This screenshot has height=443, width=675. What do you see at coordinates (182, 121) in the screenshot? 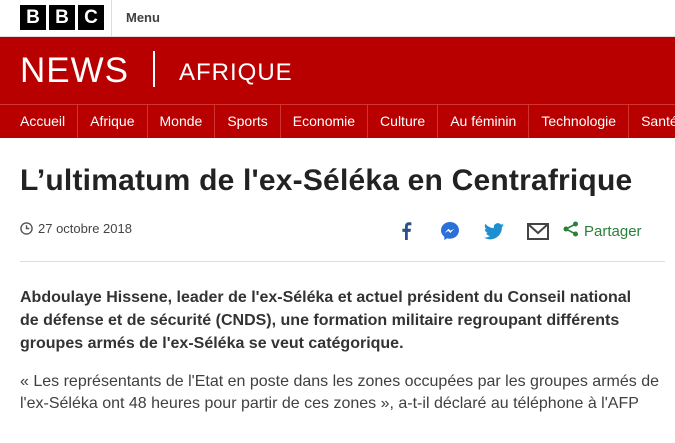
I see `nav-item-monde: Monde` at bounding box center [182, 121].